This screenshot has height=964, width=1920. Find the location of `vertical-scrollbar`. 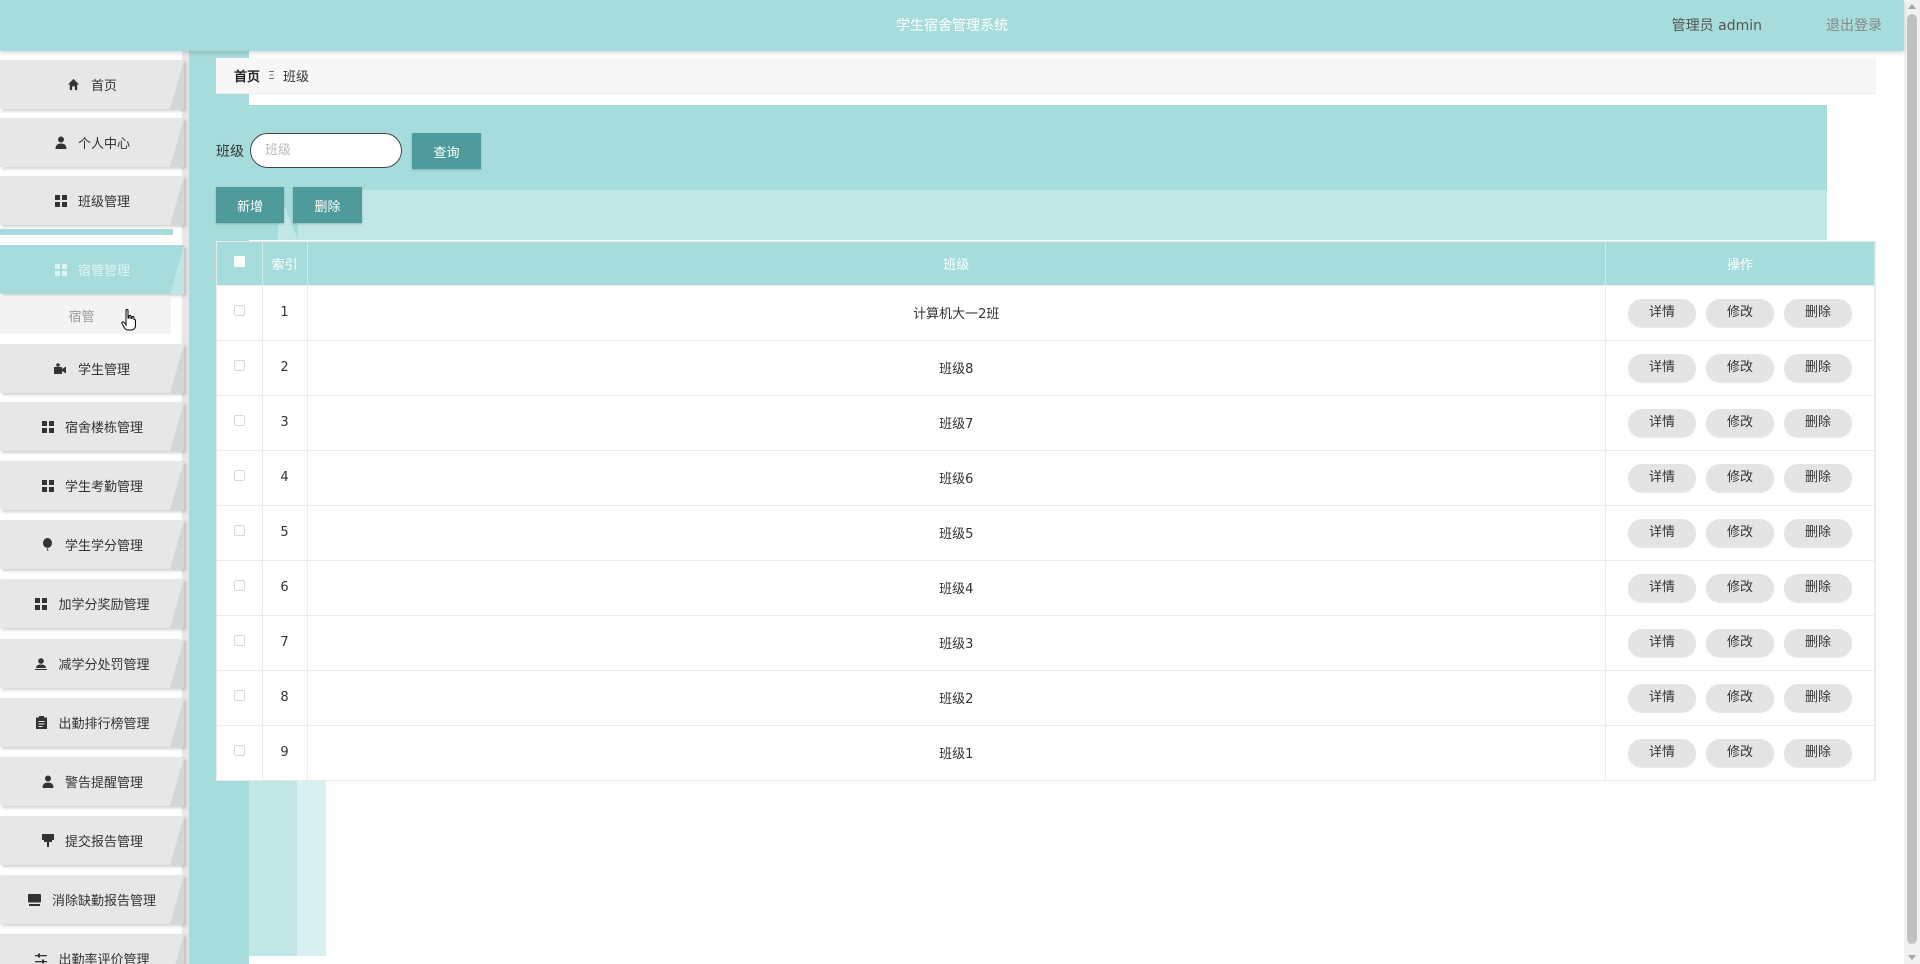

vertical-scrollbar is located at coordinates (1912, 482).